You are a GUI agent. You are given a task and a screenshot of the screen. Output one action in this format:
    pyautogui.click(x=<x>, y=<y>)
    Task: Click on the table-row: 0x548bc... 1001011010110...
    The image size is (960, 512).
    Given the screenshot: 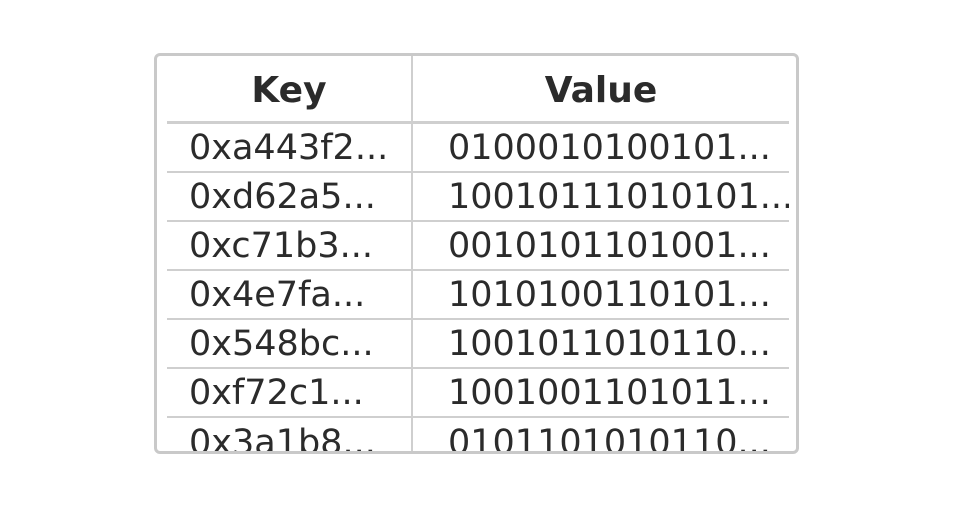 What is the action you would take?
    pyautogui.click(x=478, y=344)
    